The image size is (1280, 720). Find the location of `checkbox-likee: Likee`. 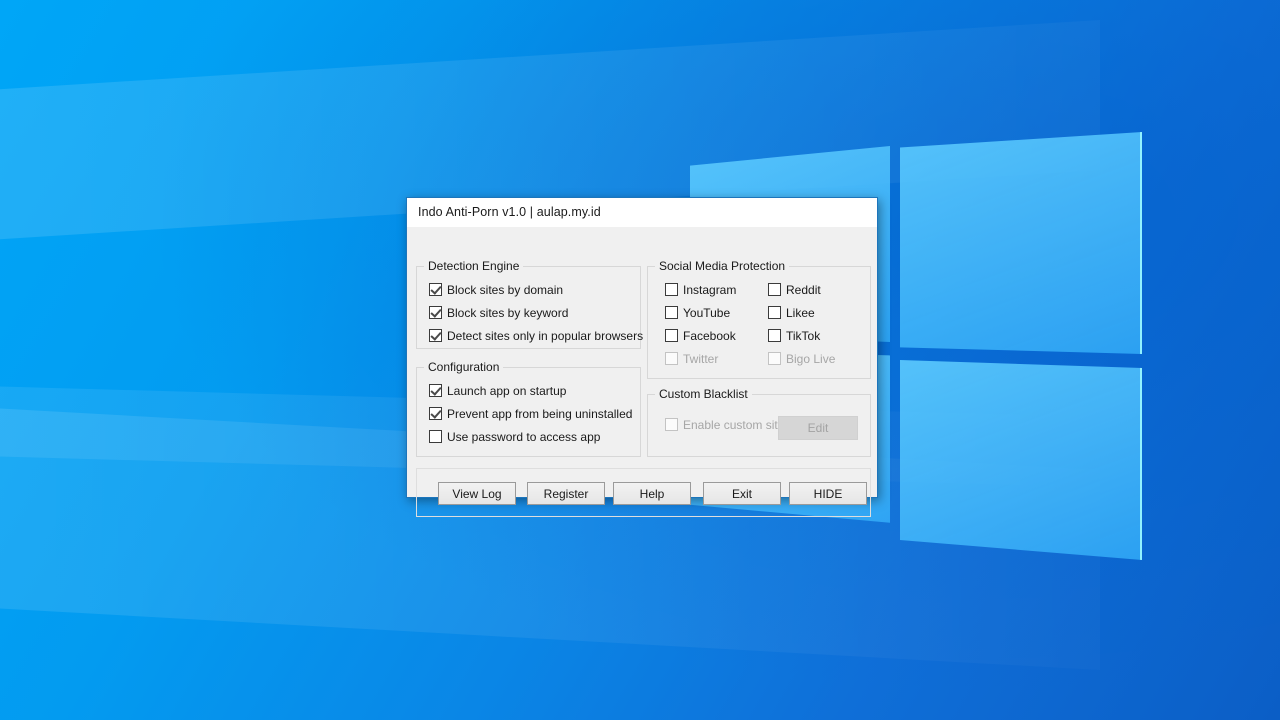

checkbox-likee: Likee is located at coordinates (791, 312).